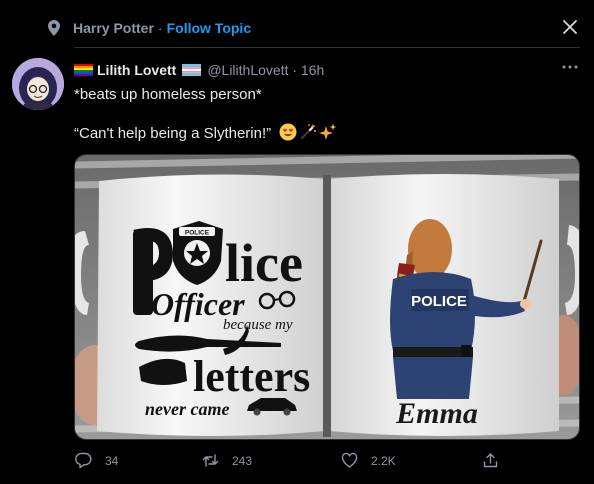 This screenshot has width=594, height=484. I want to click on retweet-button: 243, so click(227, 460).